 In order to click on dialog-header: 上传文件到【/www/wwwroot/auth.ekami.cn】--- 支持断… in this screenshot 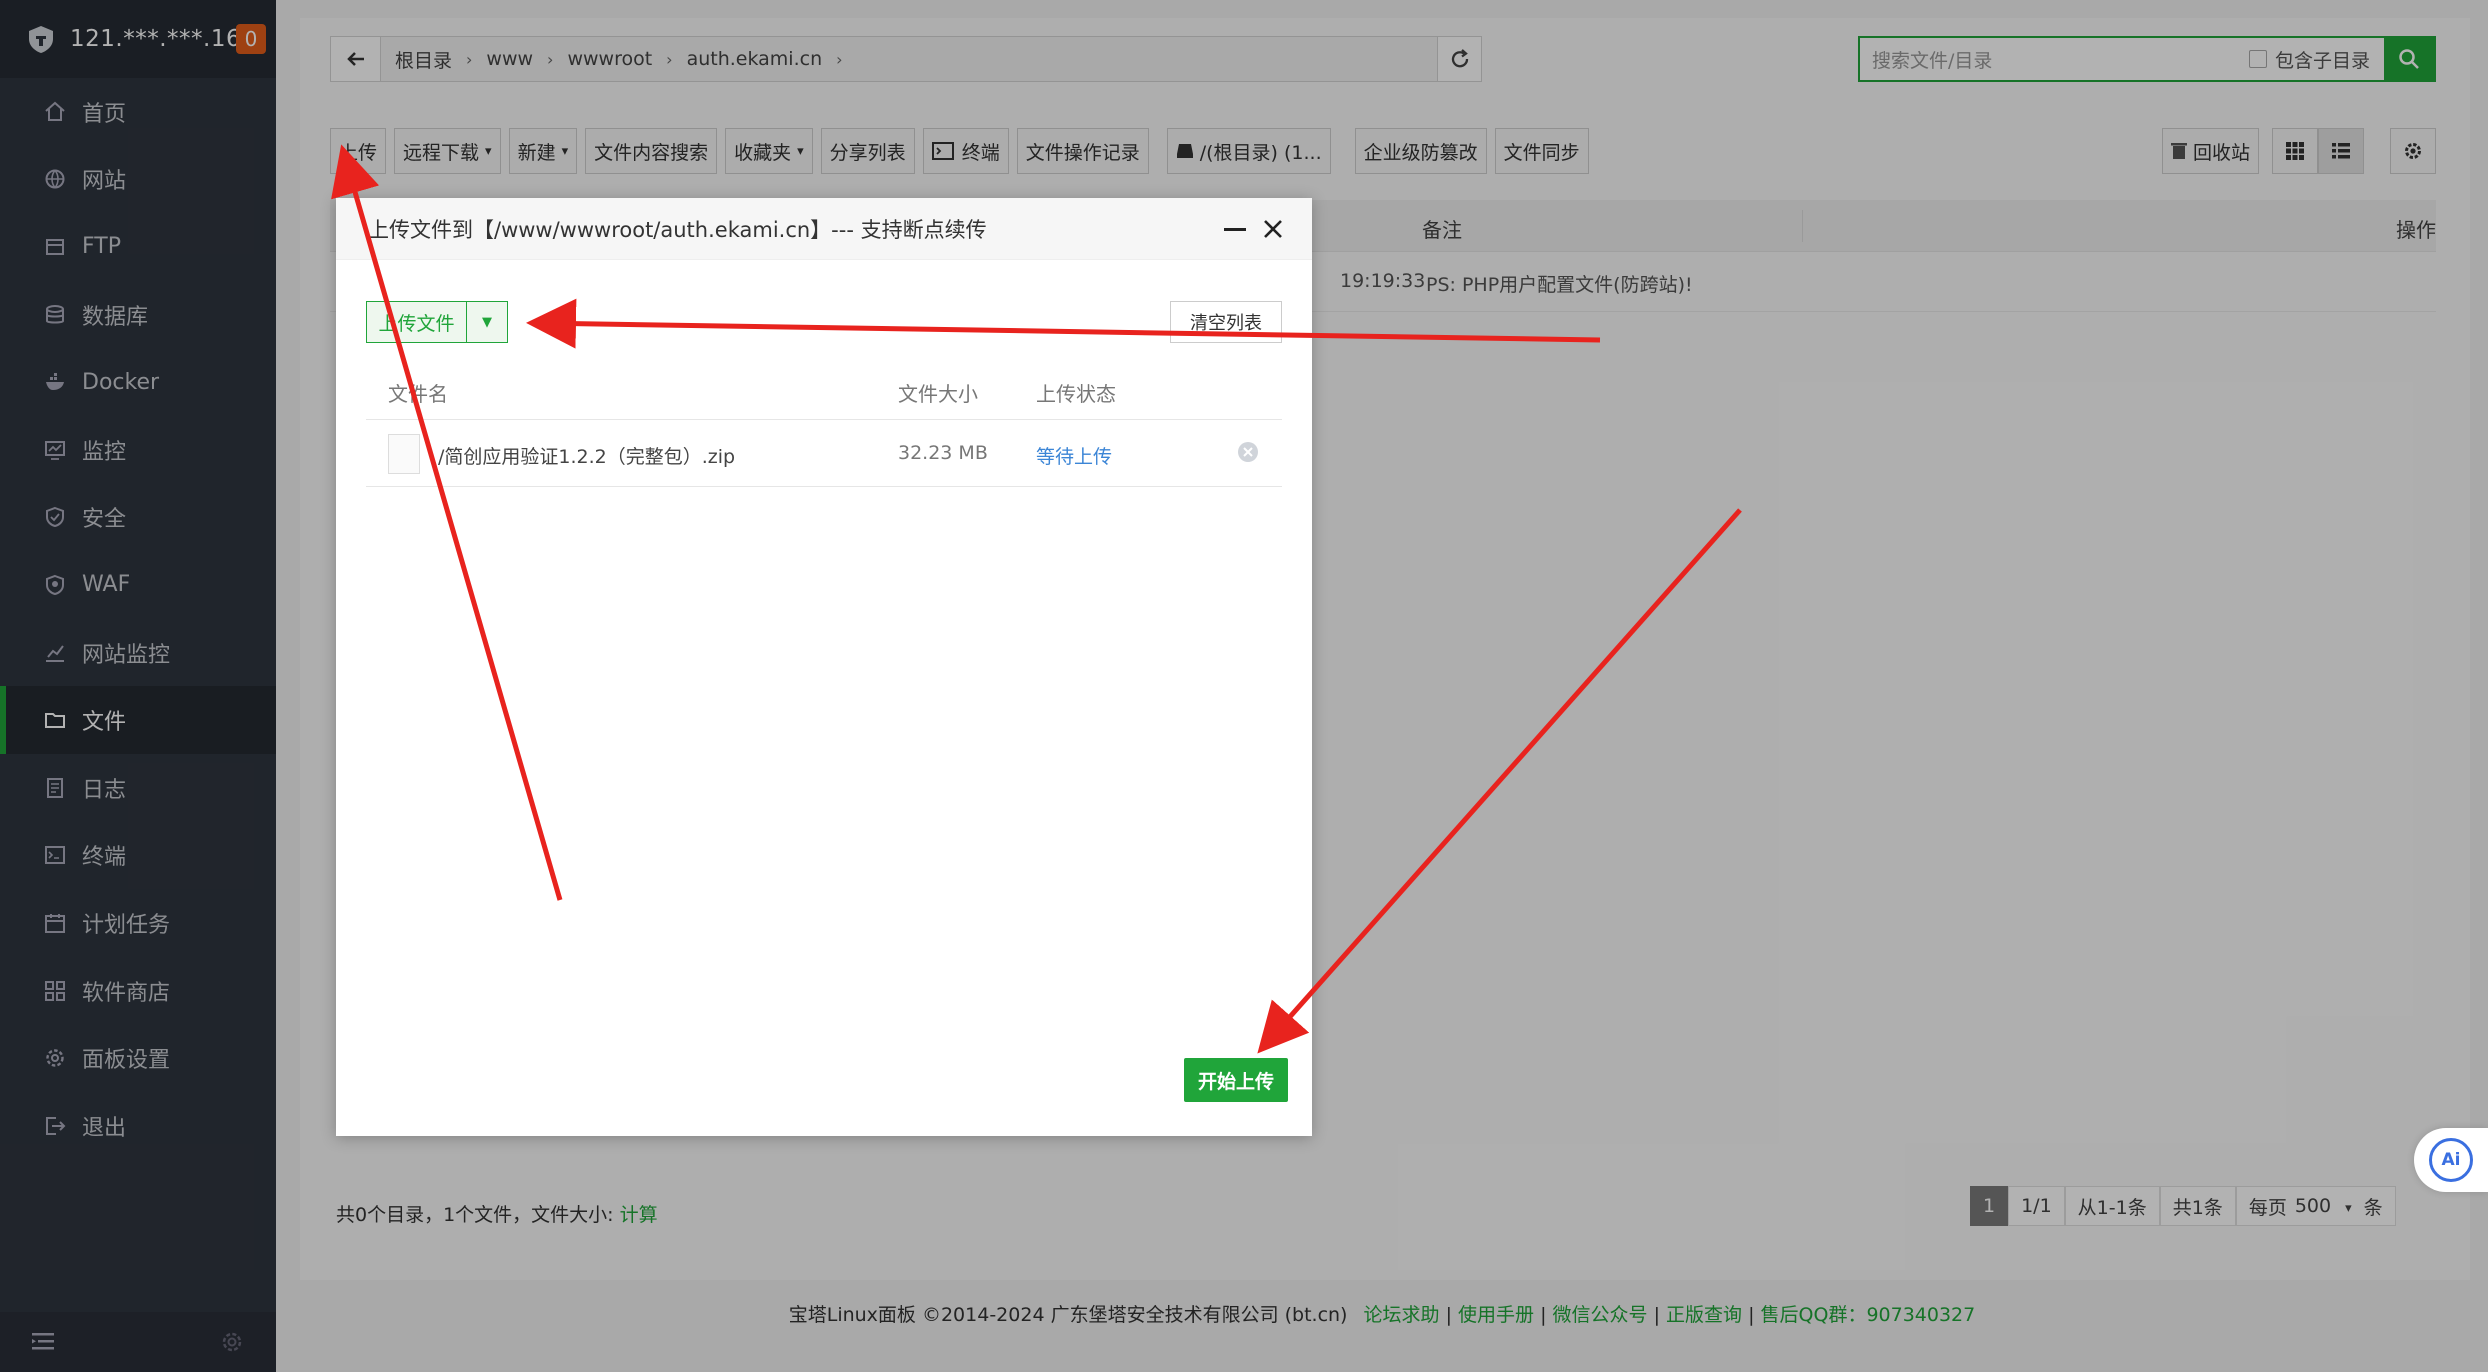, I will do `click(824, 229)`.